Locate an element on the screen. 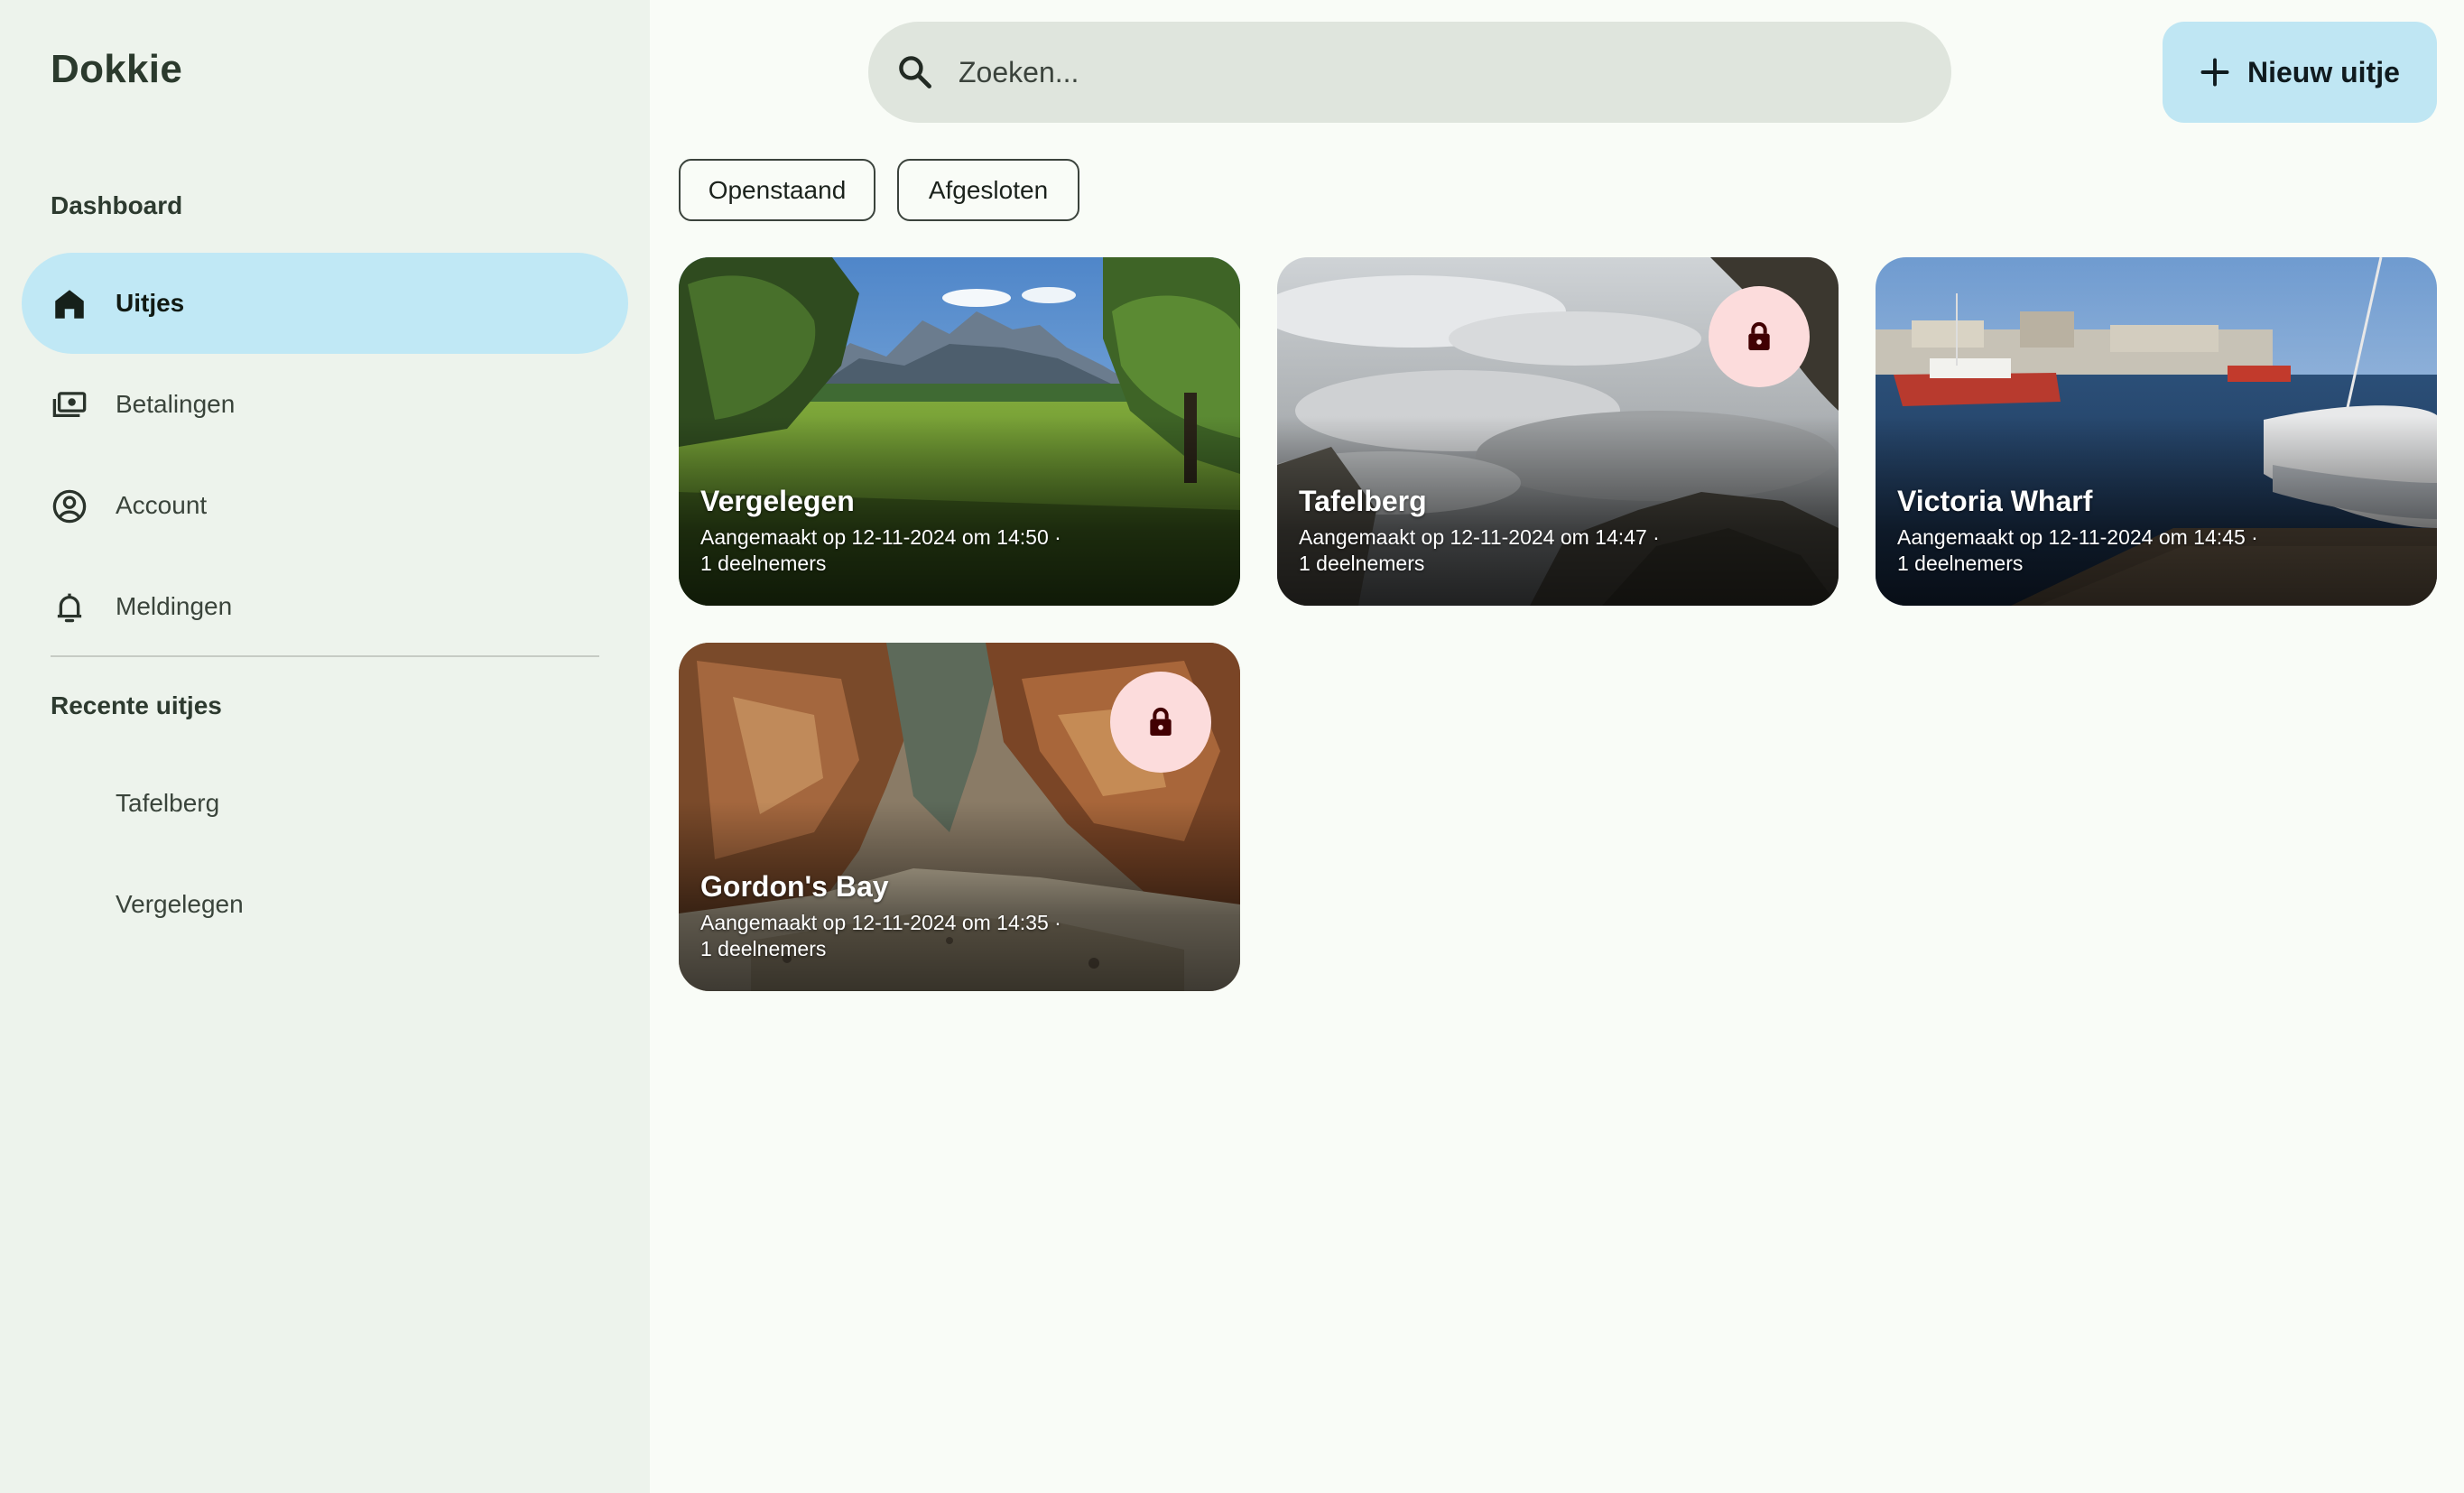 Image resolution: width=2464 pixels, height=1493 pixels. card-title: Tafelberg is located at coordinates (1363, 501).